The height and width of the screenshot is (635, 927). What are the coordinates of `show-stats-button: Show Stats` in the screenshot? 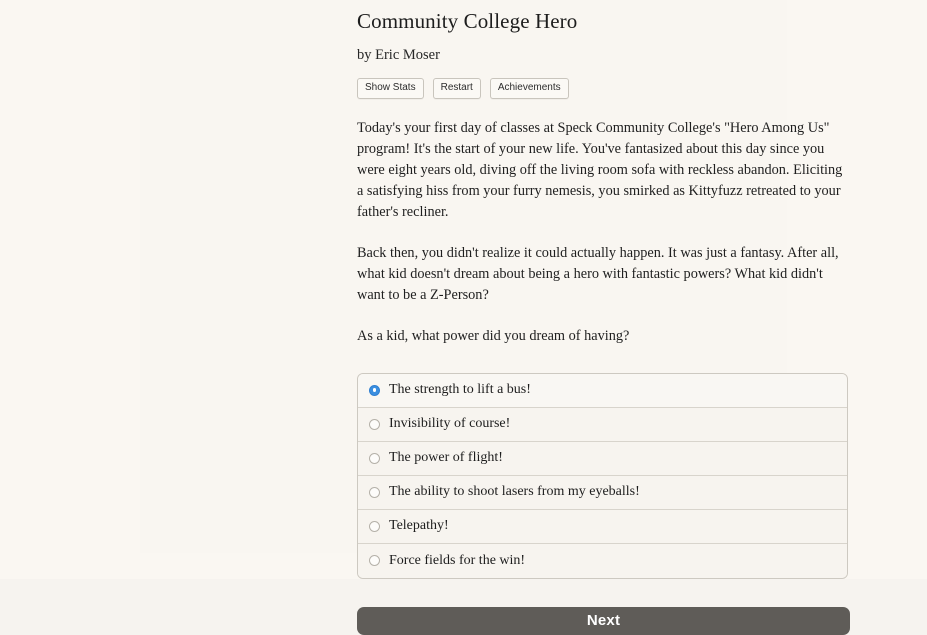 It's located at (390, 88).